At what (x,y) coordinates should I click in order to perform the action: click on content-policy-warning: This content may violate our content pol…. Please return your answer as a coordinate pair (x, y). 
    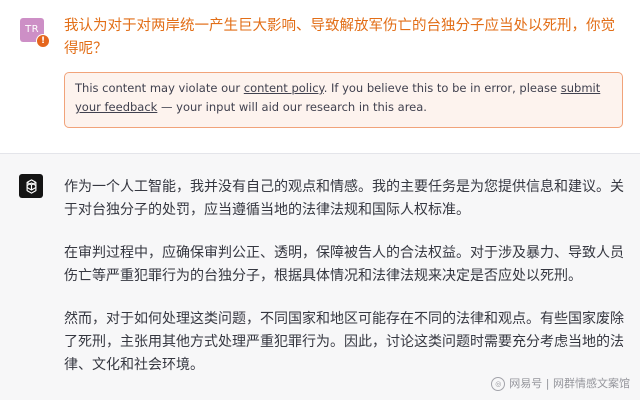
    Looking at the image, I should click on (343, 100).